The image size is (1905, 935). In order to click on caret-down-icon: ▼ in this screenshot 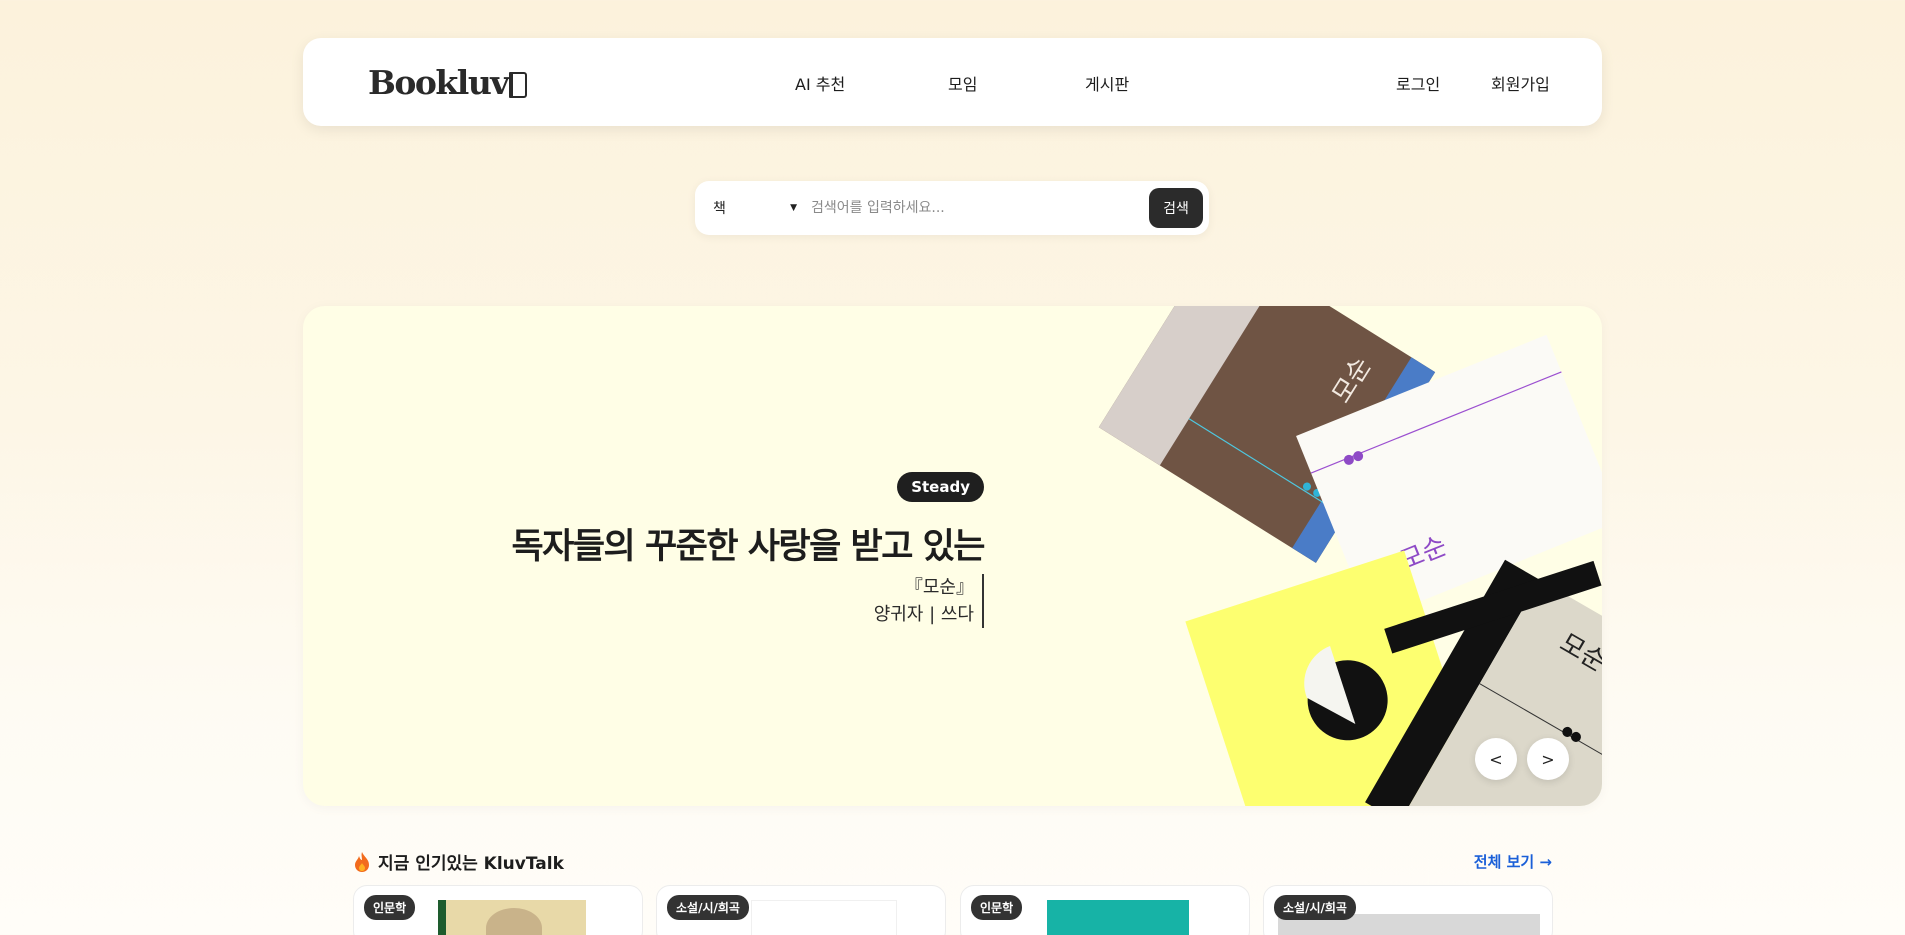, I will do `click(793, 208)`.